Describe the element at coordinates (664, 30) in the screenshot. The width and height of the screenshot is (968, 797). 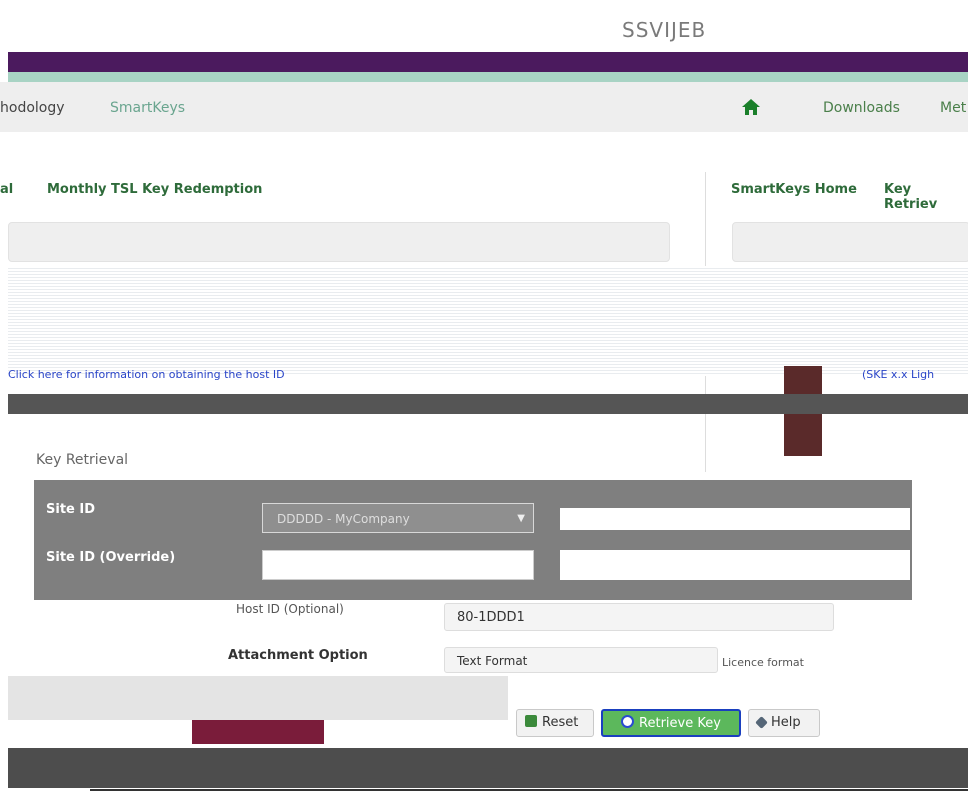
I see `site-logo: SSVIJEB` at that location.